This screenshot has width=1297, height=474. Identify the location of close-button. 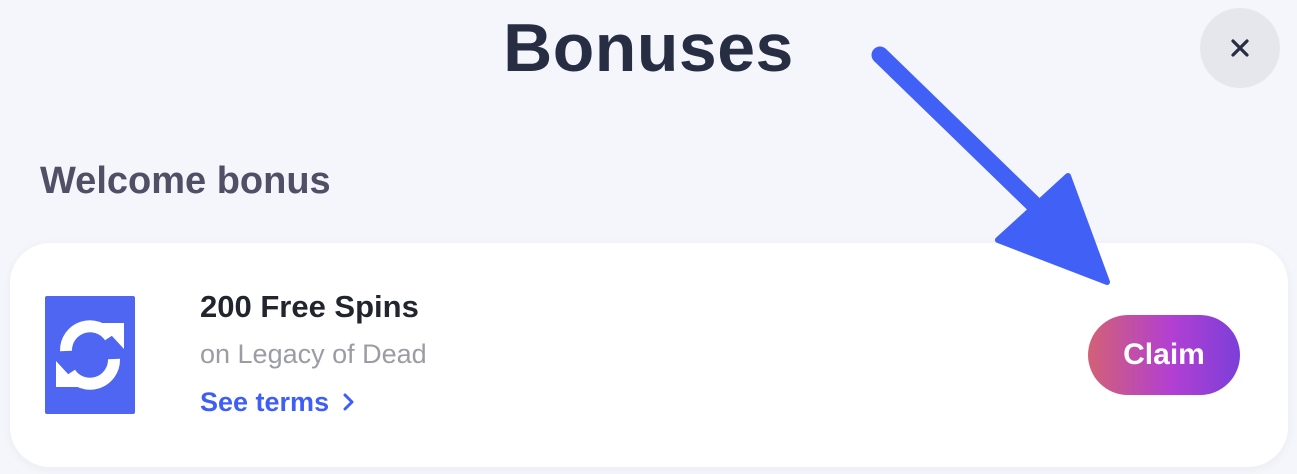
(1240, 48).